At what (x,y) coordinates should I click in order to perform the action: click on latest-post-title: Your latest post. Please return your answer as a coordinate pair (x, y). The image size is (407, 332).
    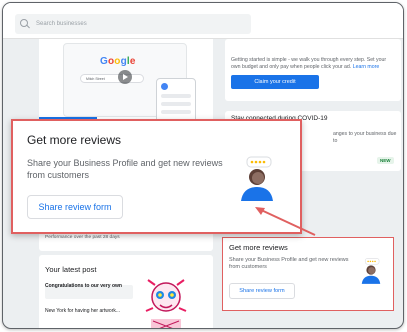
    Looking at the image, I should click on (71, 269).